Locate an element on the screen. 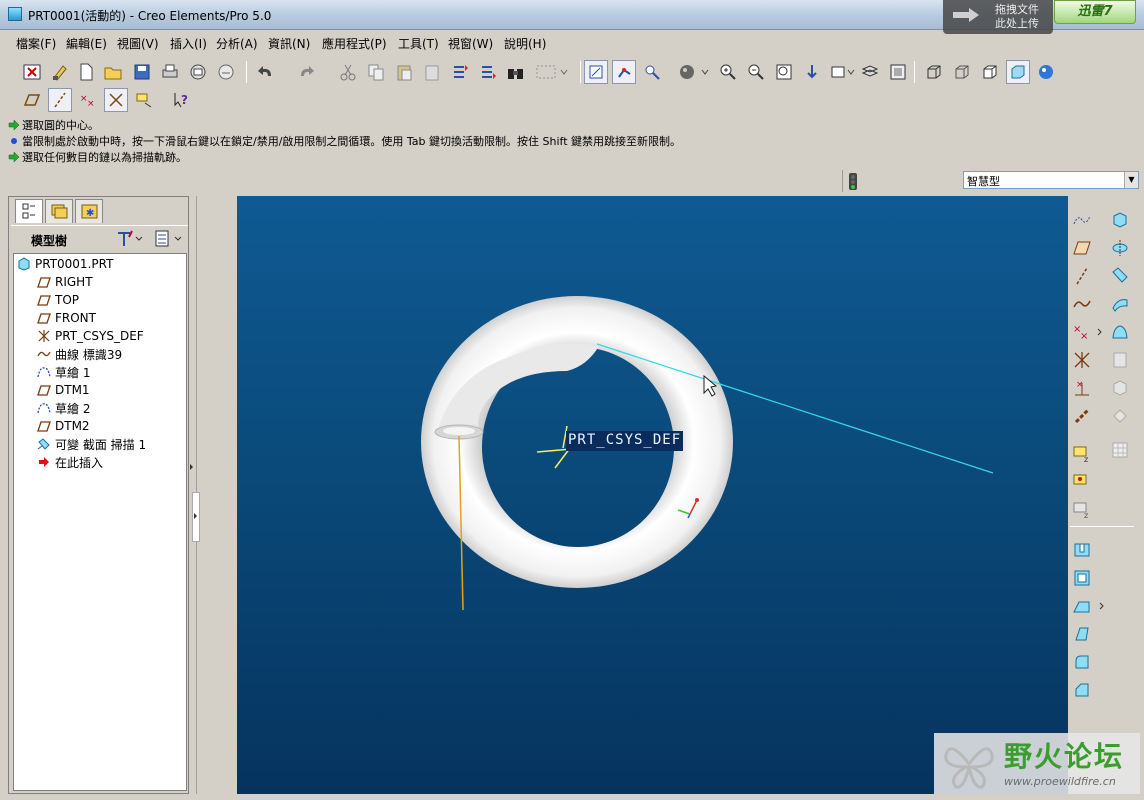  selection-box-icon is located at coordinates (551, 72).